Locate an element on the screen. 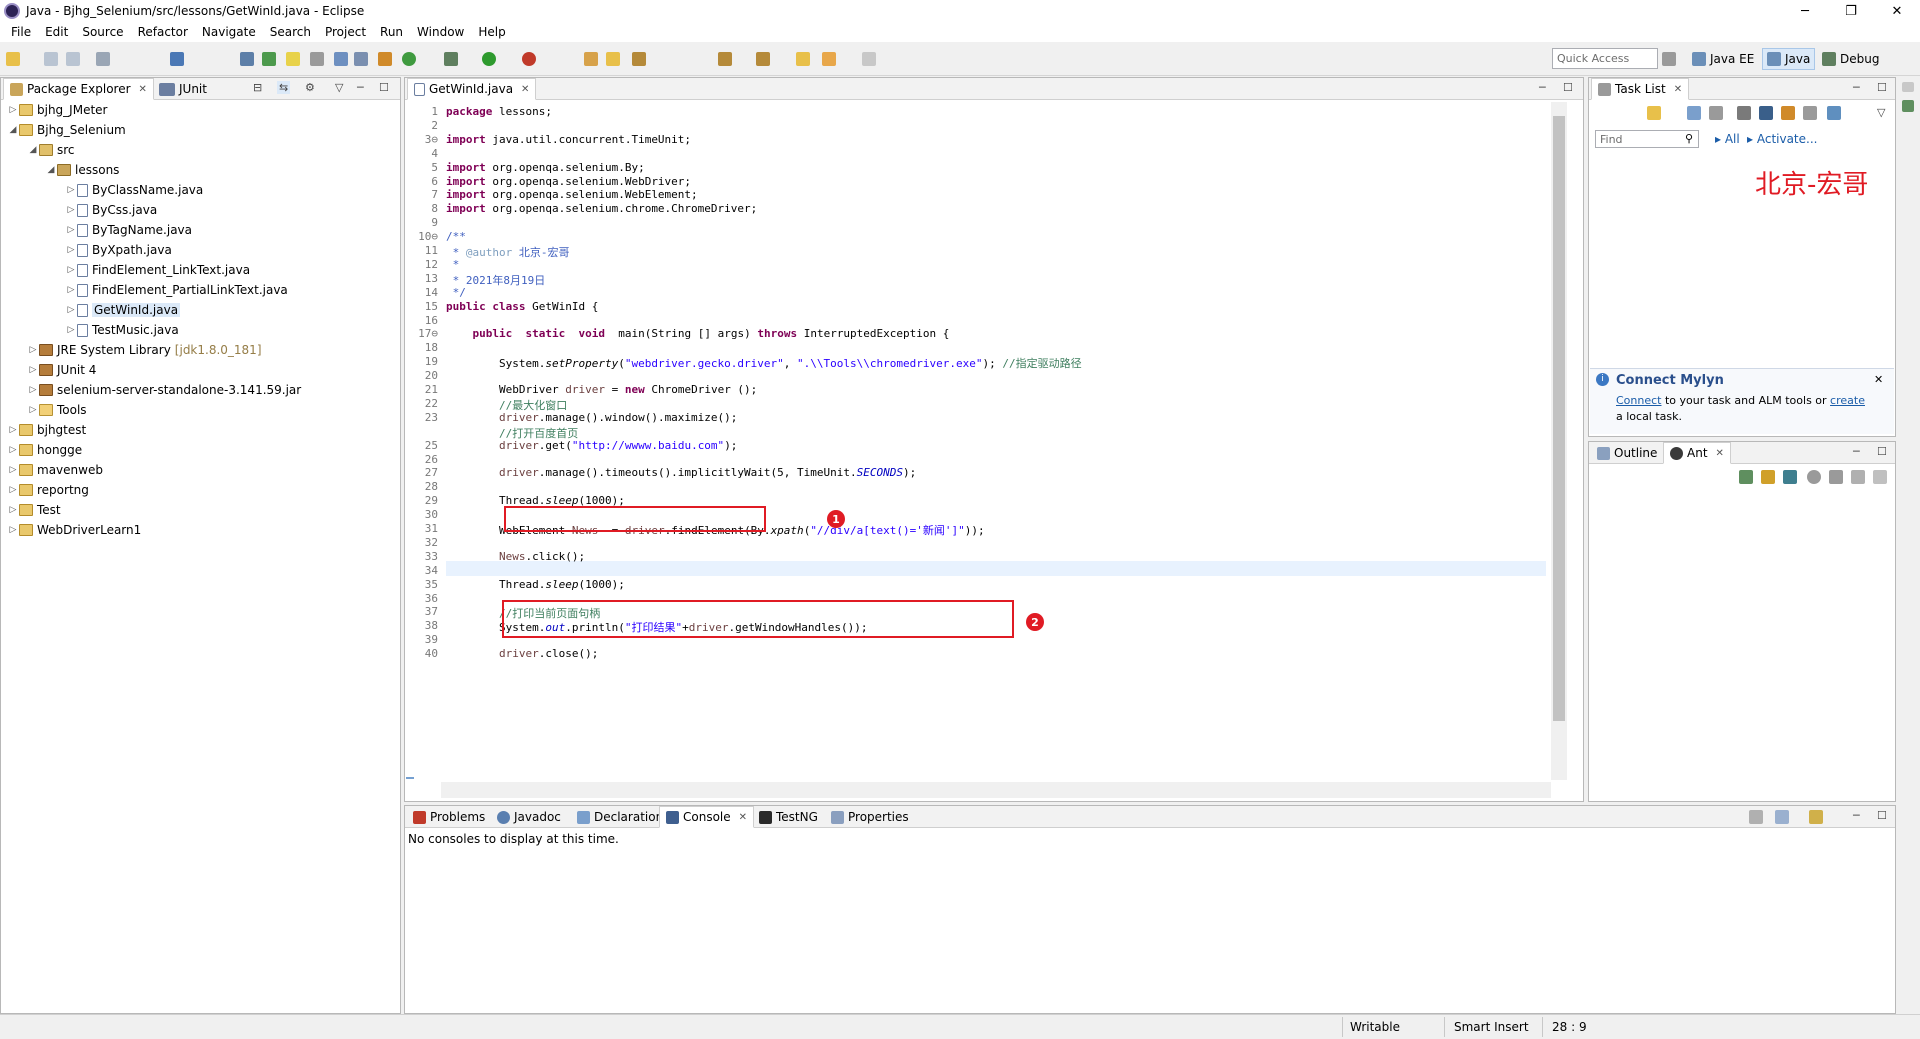 The width and height of the screenshot is (1920, 1039). scheduled-icon is located at coordinates (1716, 113).